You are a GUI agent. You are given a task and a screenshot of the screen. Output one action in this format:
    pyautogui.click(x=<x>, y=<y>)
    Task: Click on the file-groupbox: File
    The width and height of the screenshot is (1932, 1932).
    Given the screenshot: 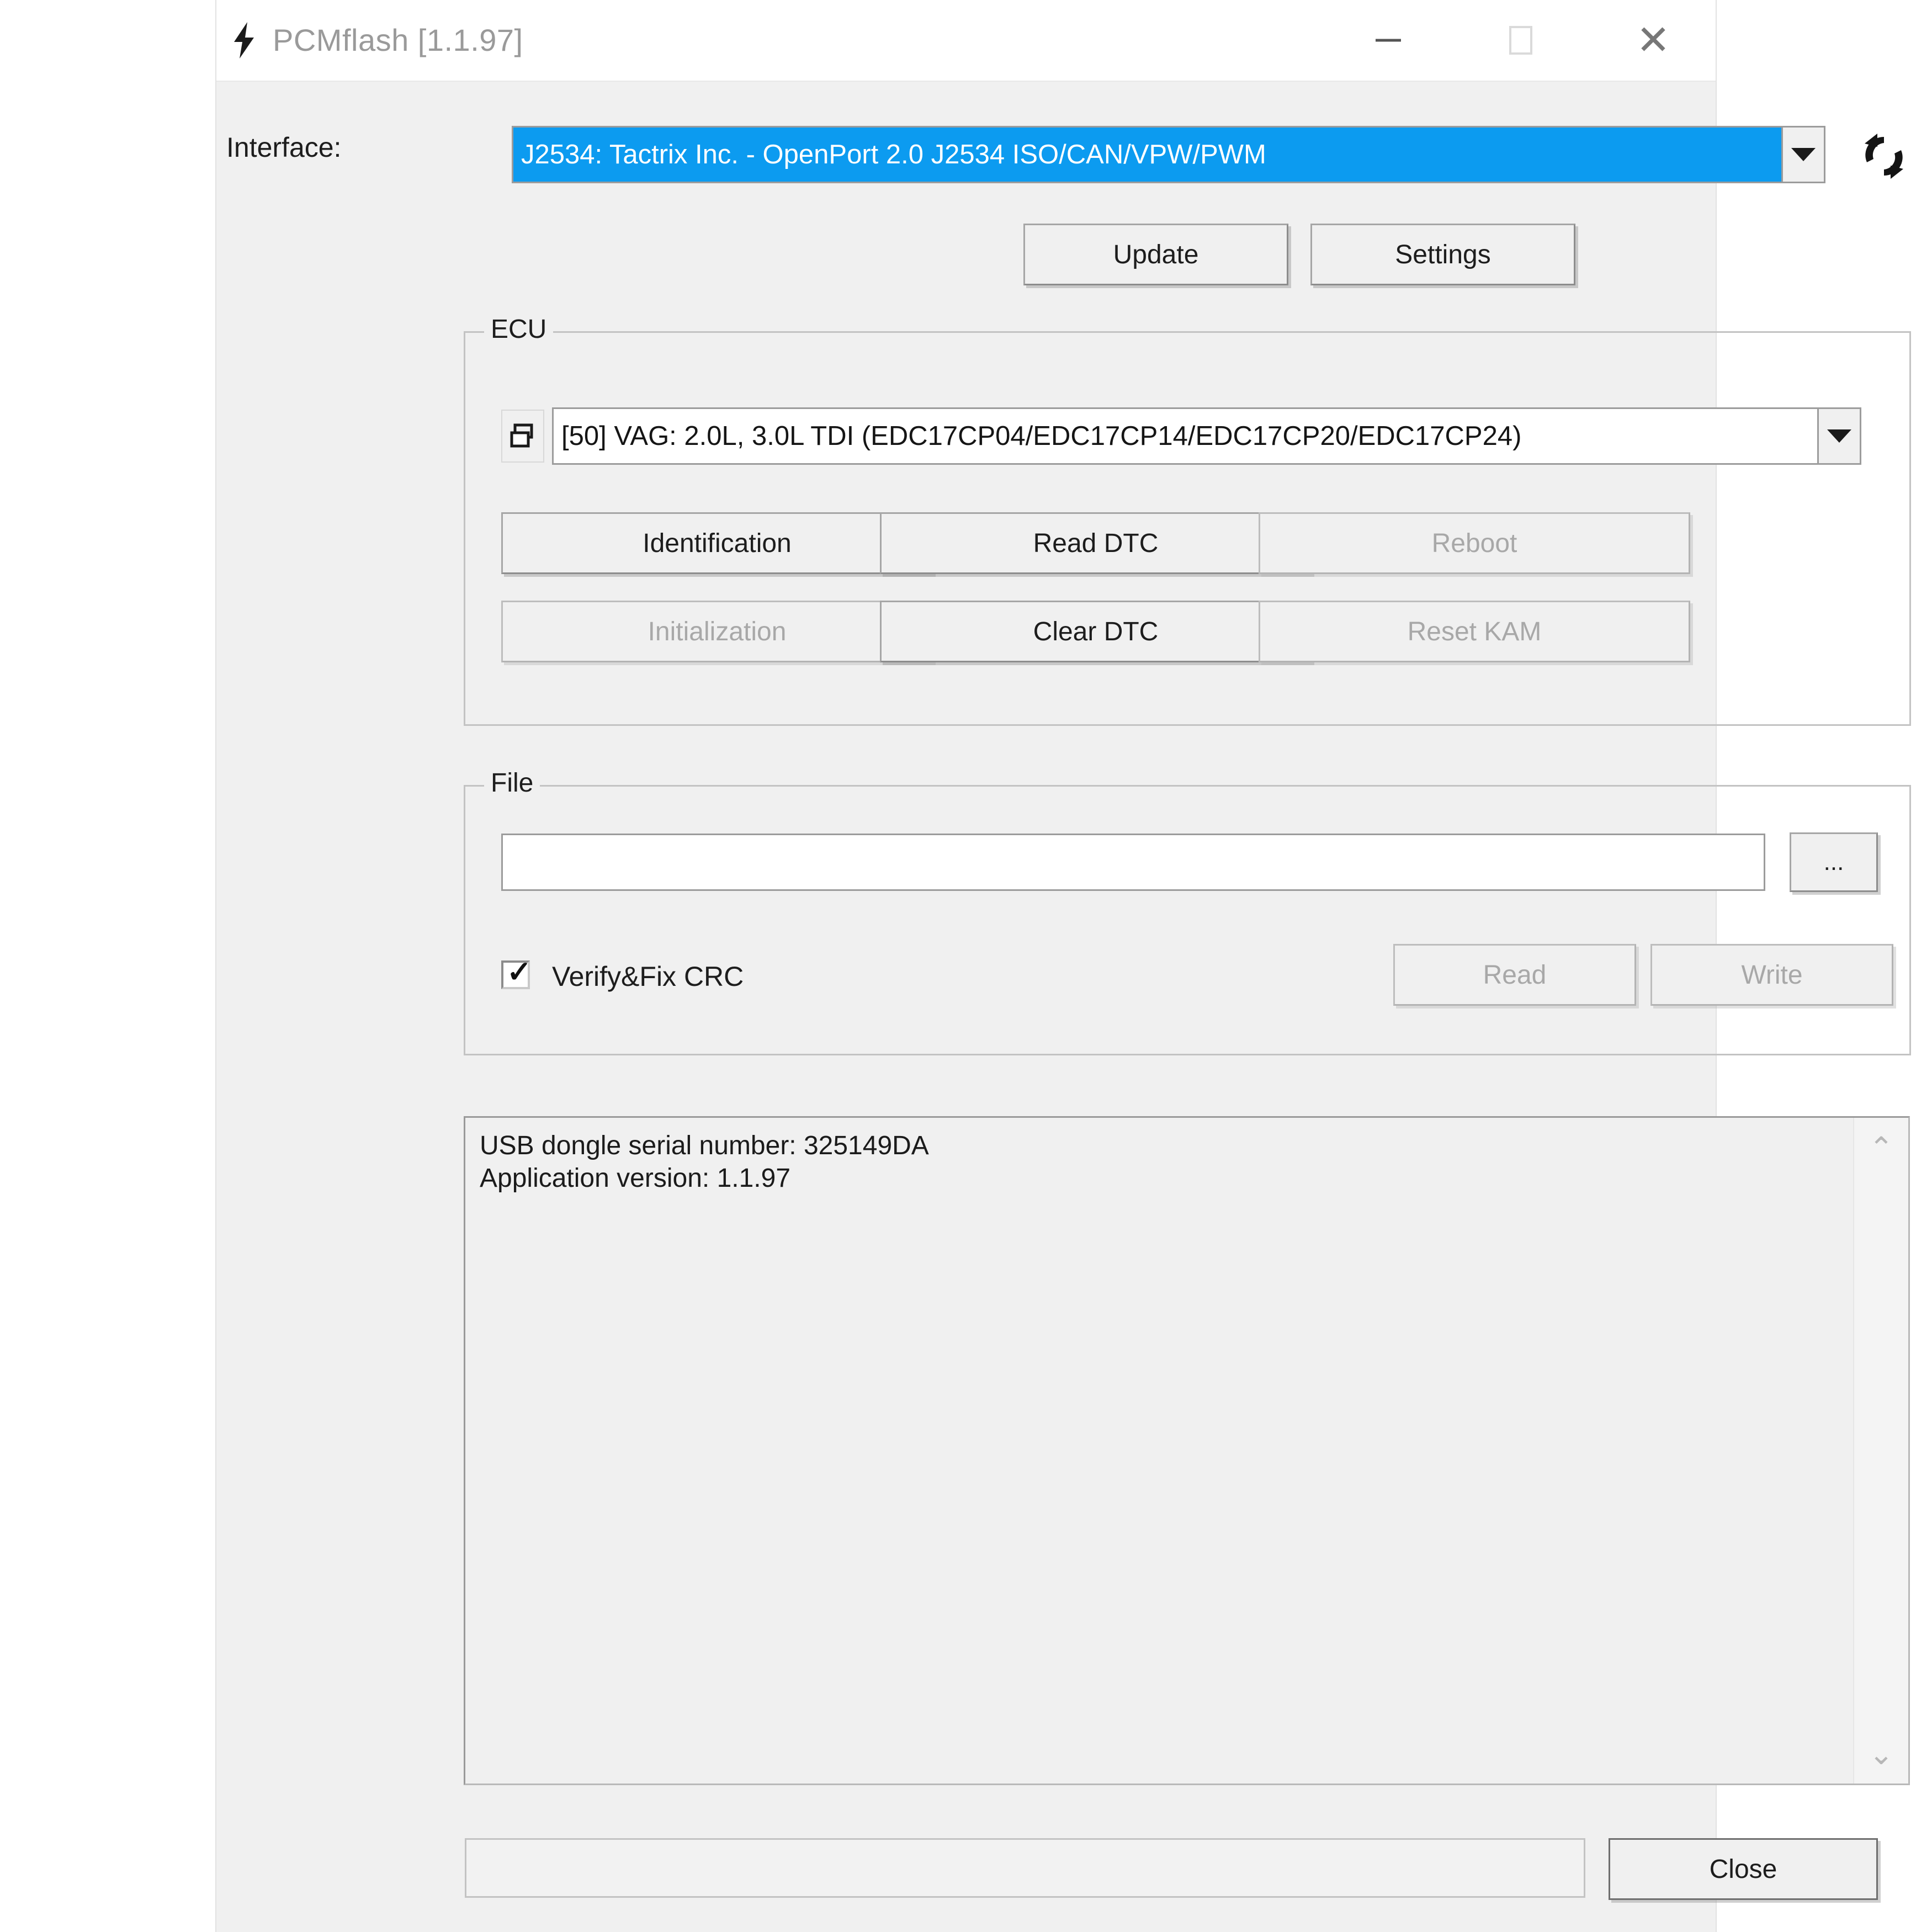 What is the action you would take?
    pyautogui.click(x=1187, y=912)
    